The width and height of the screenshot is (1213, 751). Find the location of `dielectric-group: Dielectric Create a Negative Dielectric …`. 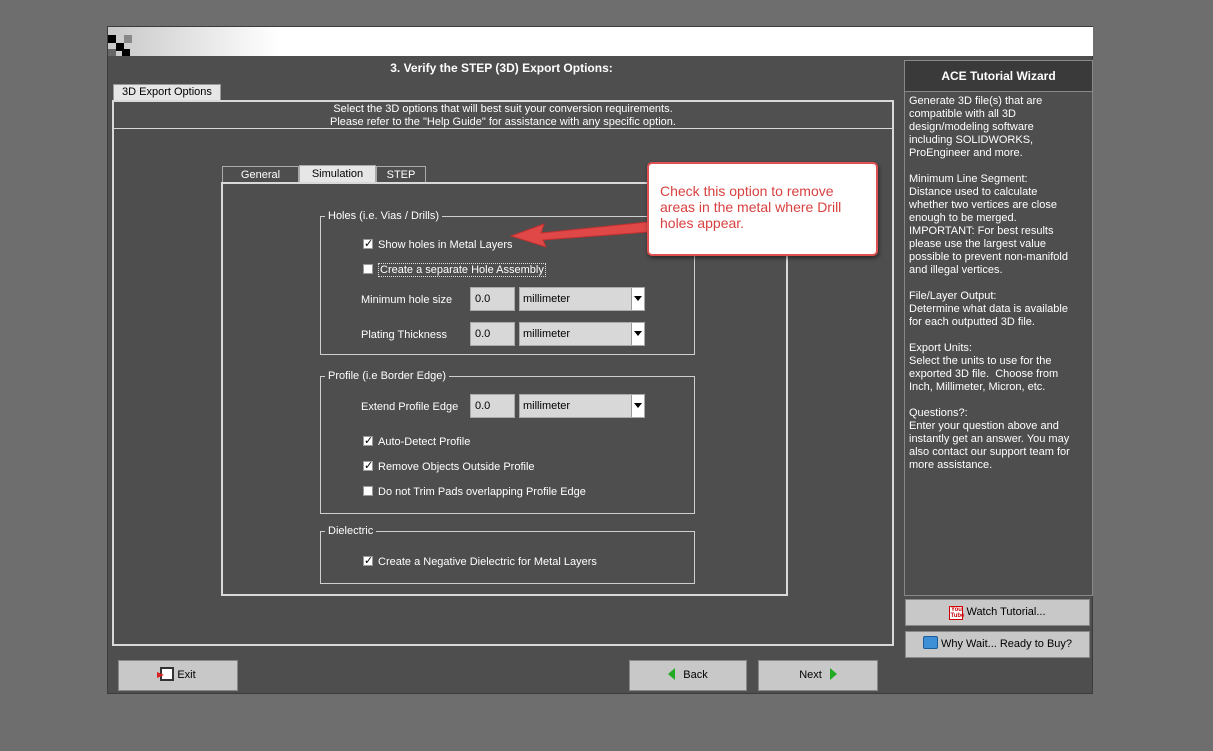

dielectric-group: Dielectric Create a Negative Dielectric … is located at coordinates (507, 554).